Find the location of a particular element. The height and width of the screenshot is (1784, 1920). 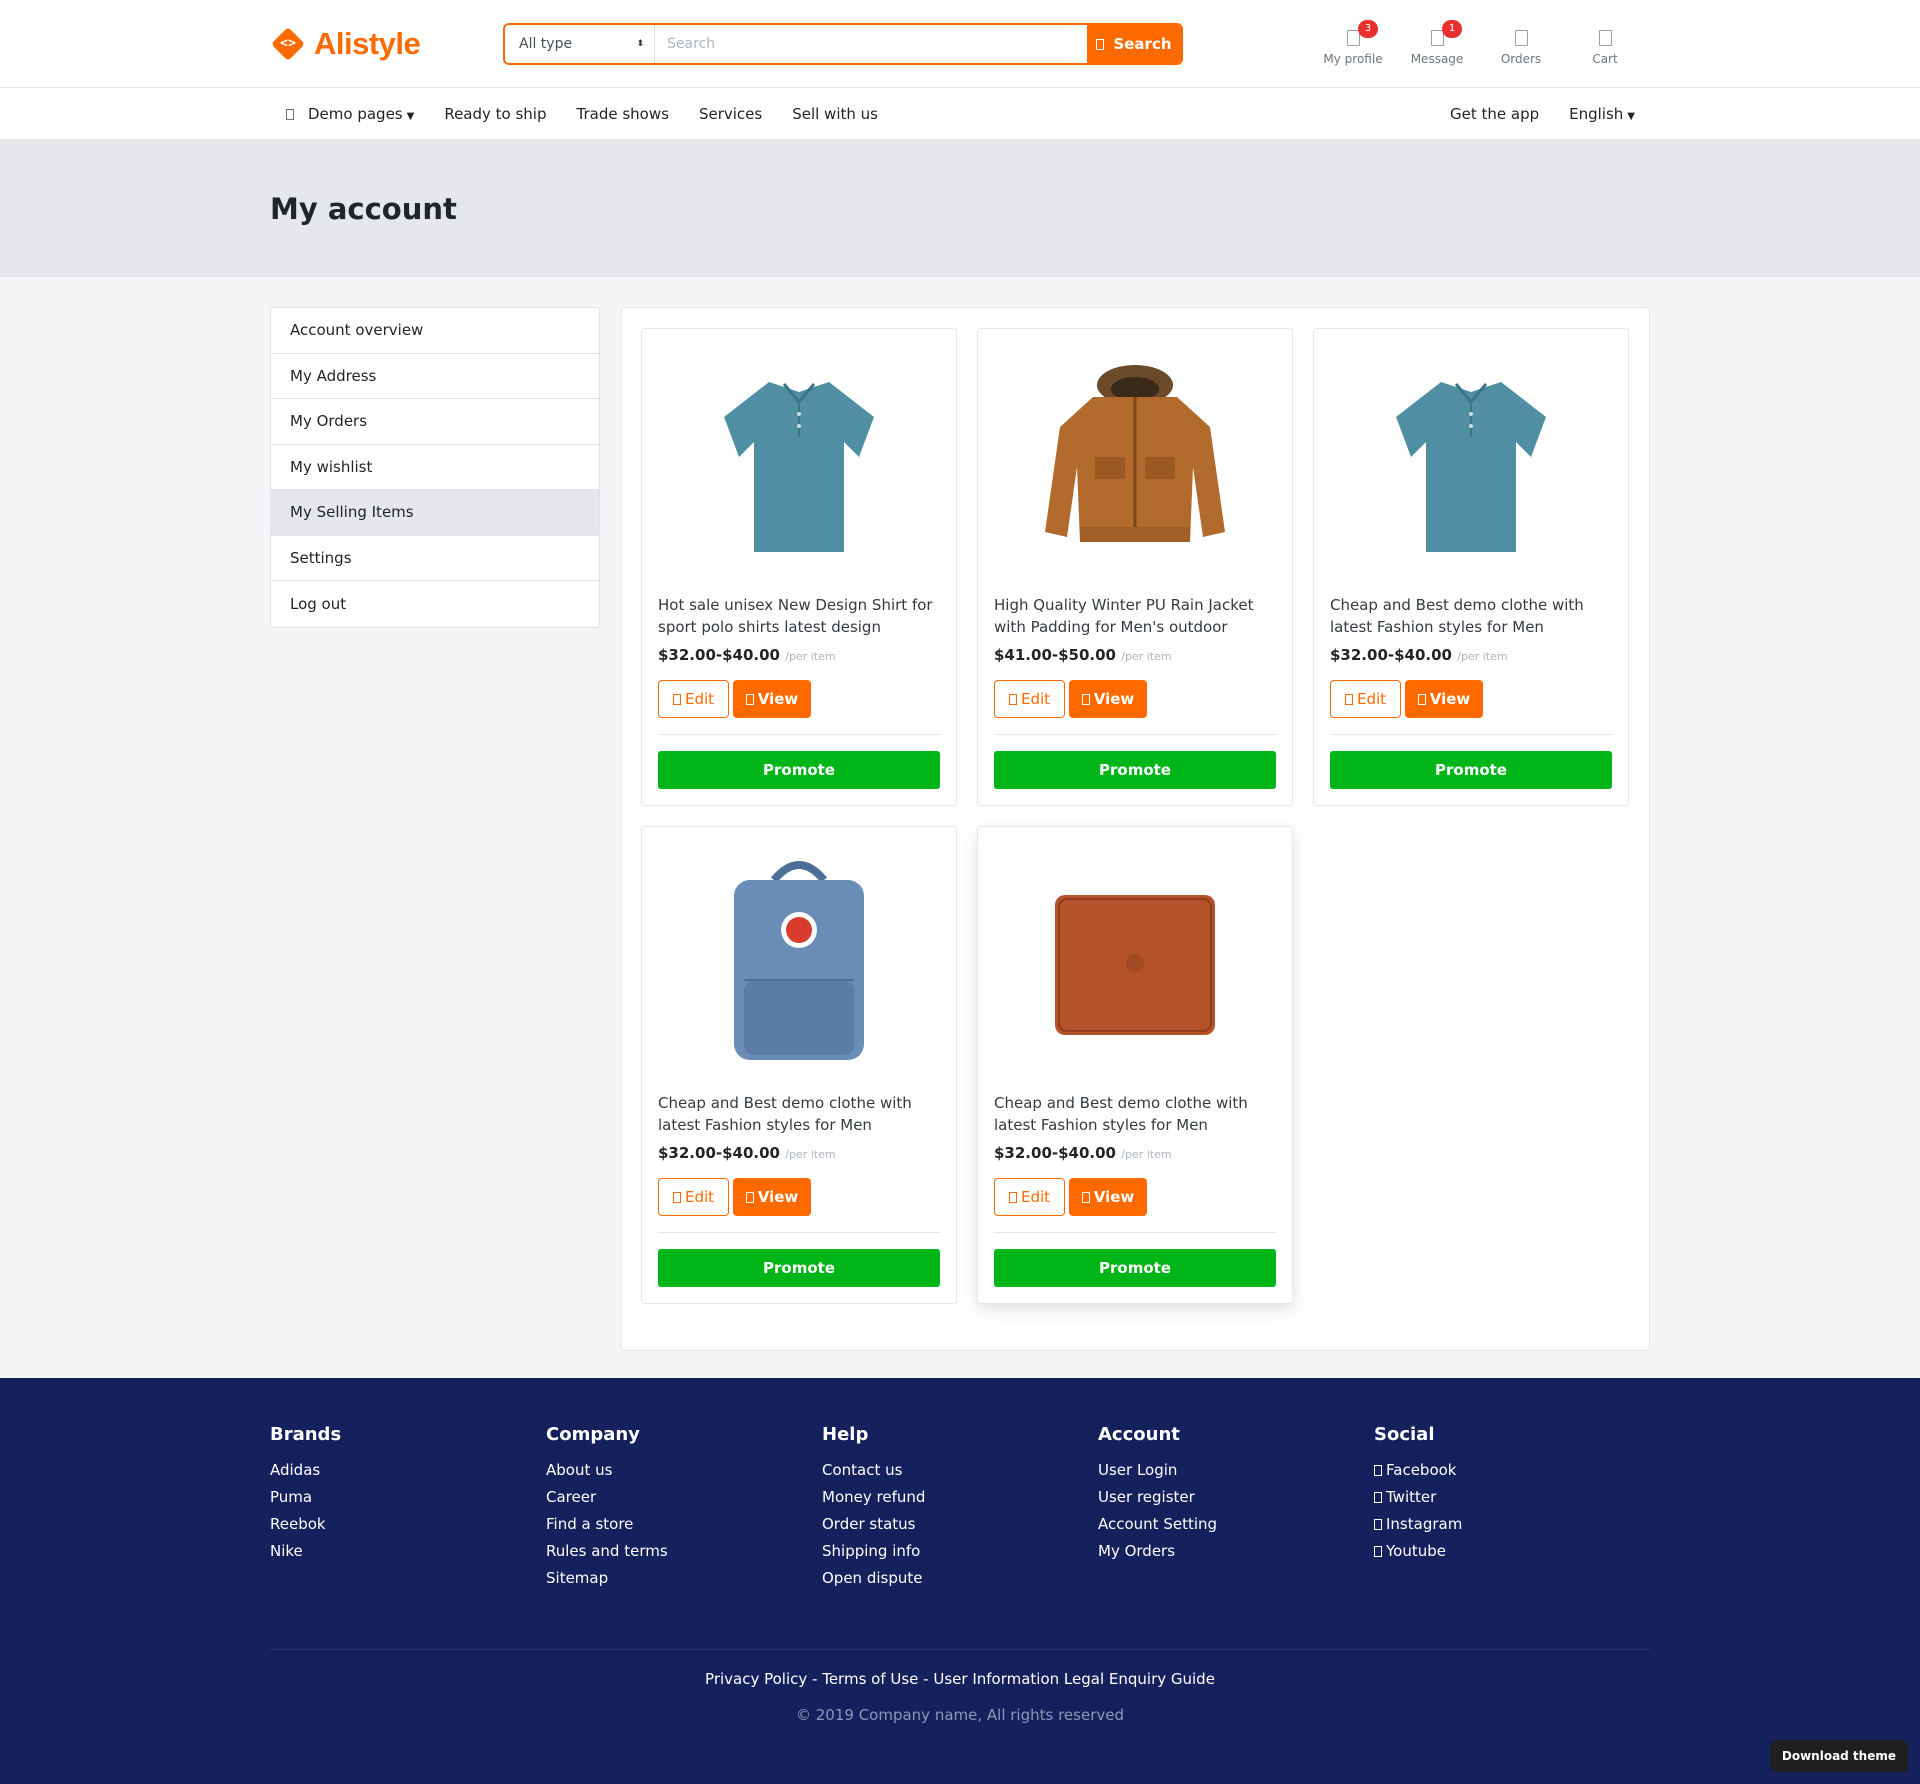

footer-link-facebook: Facebook is located at coordinates (1512, 1470).